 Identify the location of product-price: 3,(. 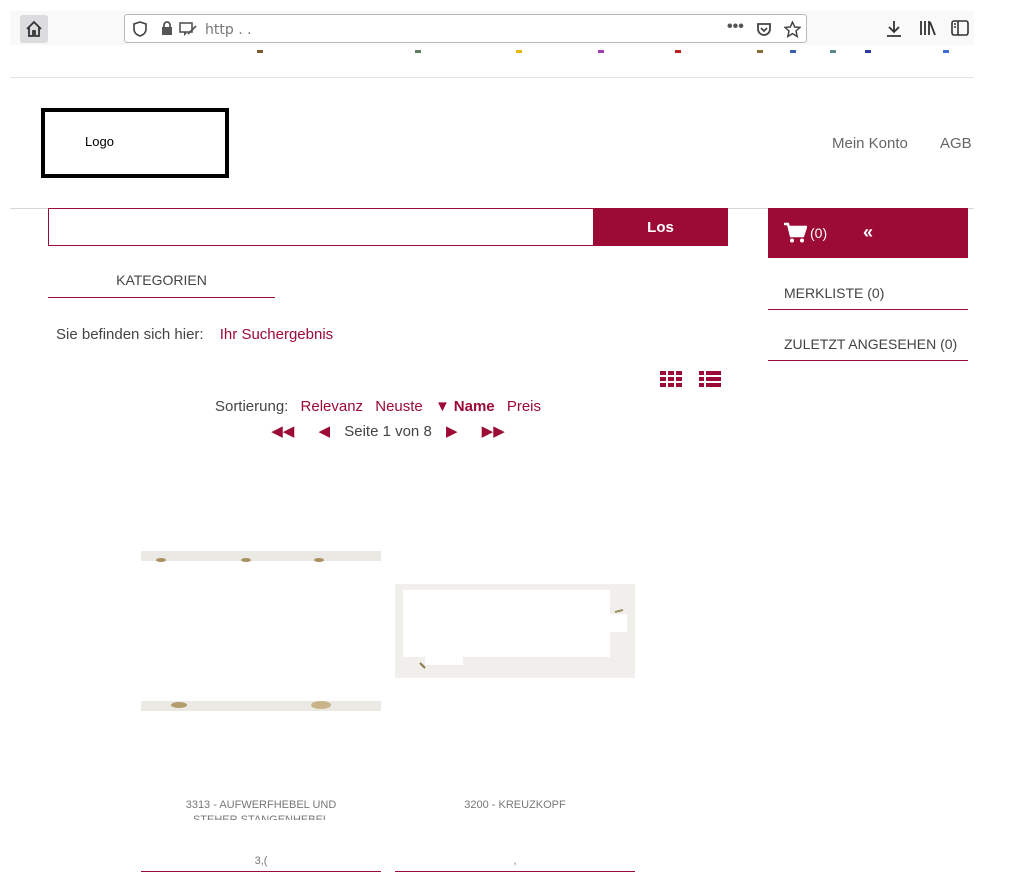
(261, 861).